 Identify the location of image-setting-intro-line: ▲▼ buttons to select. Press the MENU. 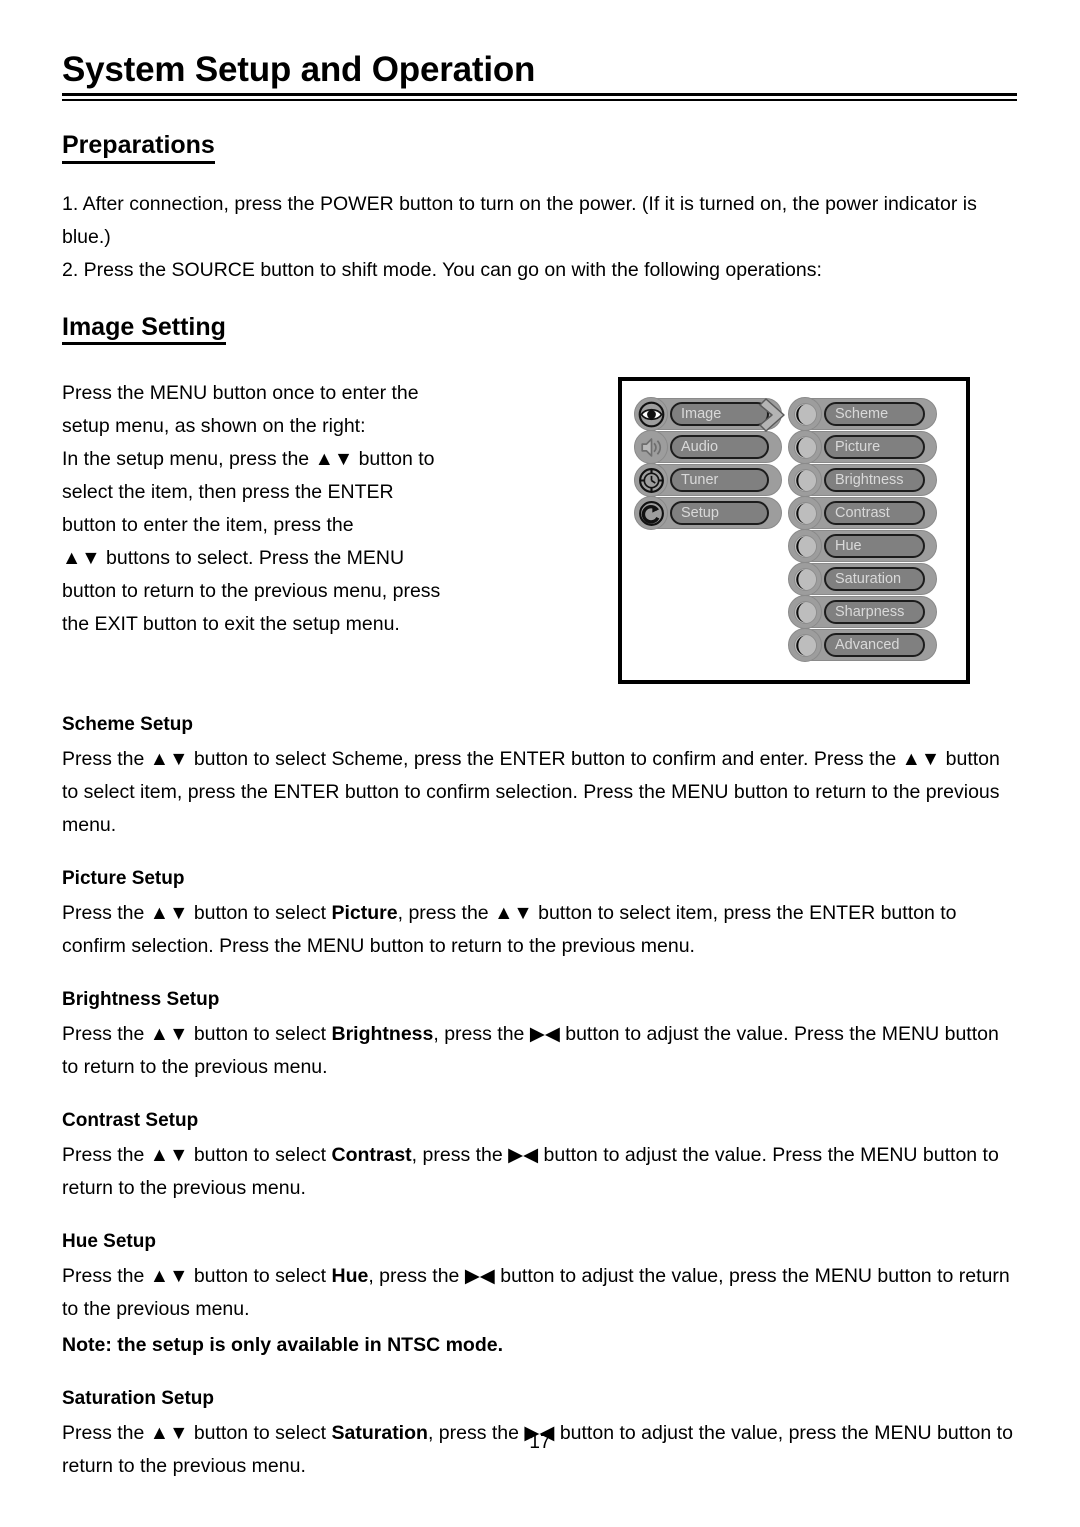
(233, 558).